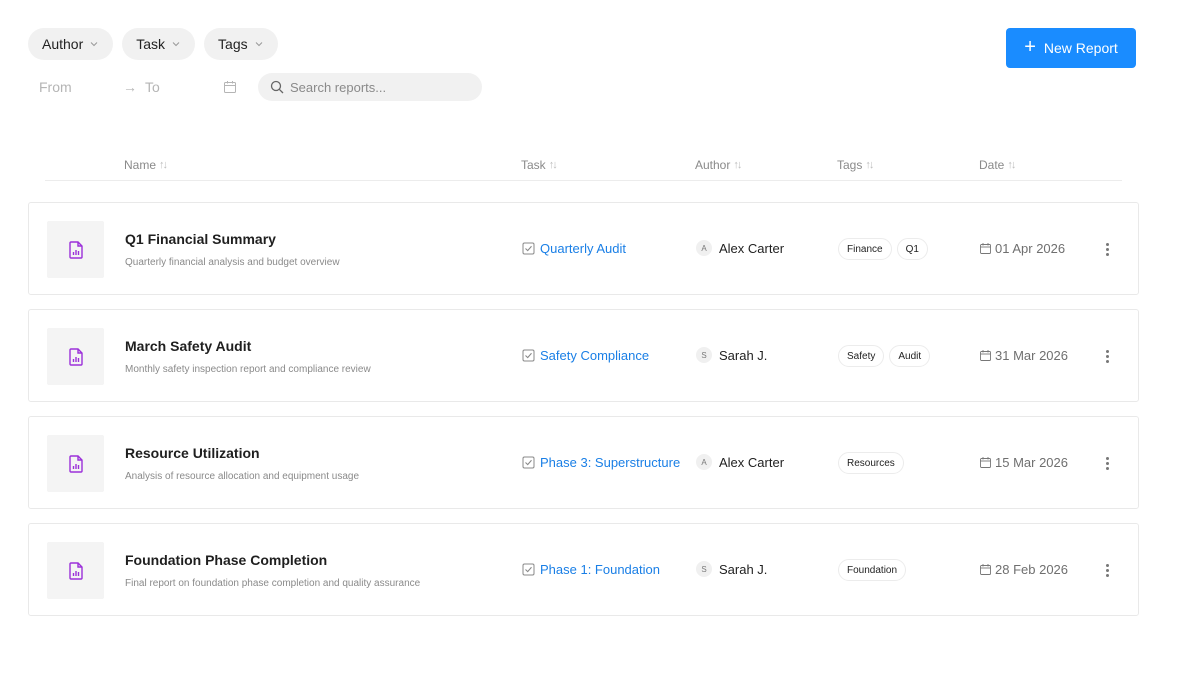 The width and height of the screenshot is (1179, 697). I want to click on report-tags: Resources, so click(871, 463).